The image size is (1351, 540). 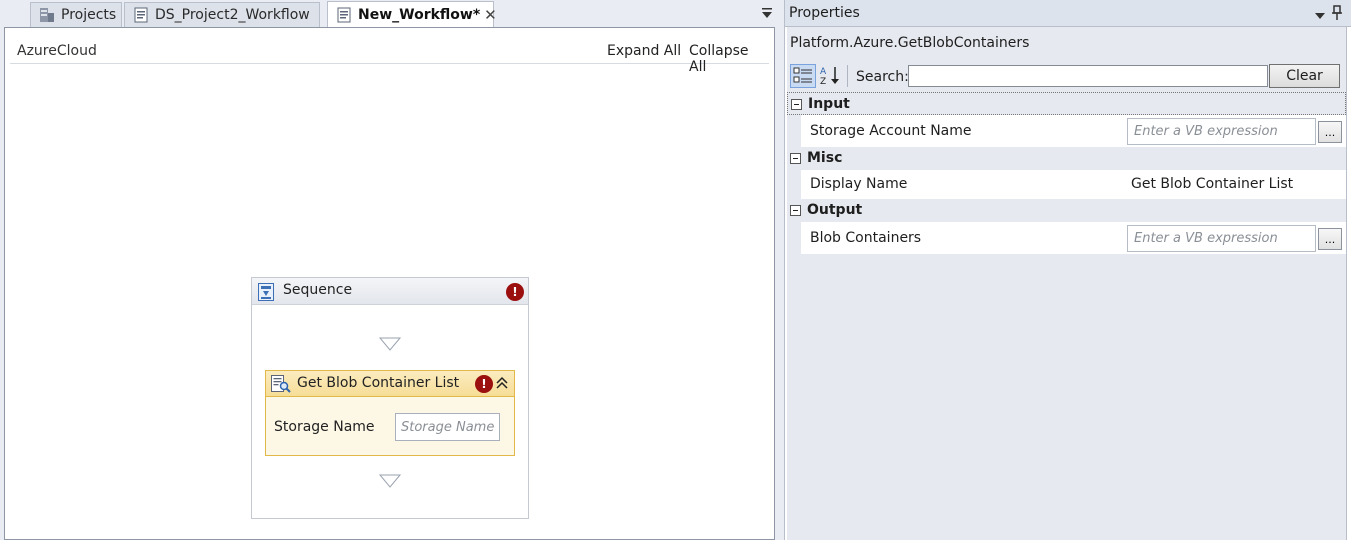 I want to click on properties-title: Properties, so click(x=824, y=13).